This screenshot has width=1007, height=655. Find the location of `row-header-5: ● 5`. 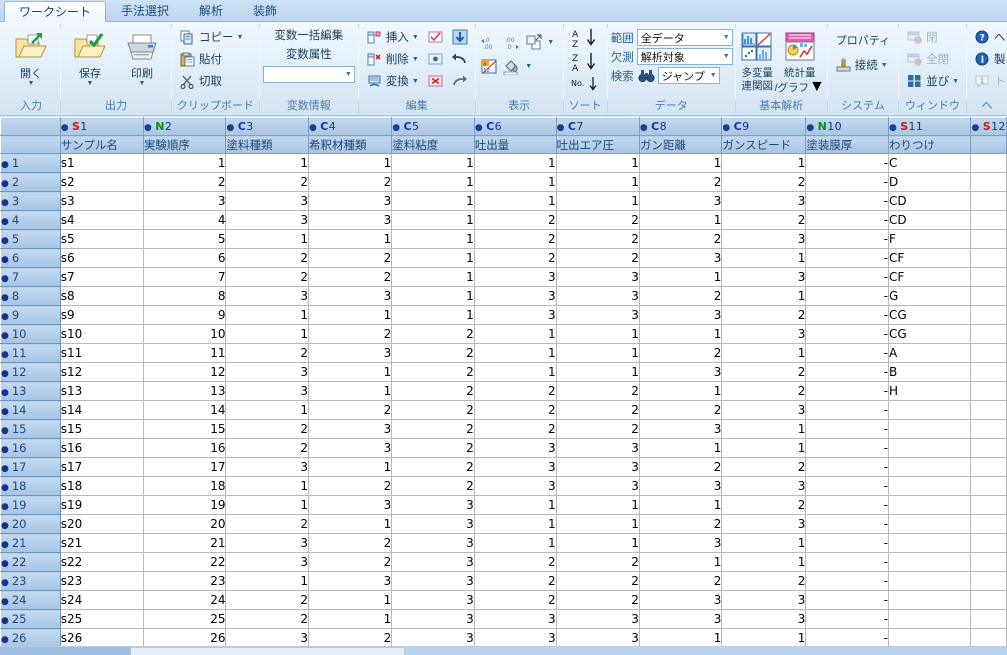

row-header-5: ● 5 is located at coordinates (30, 239).